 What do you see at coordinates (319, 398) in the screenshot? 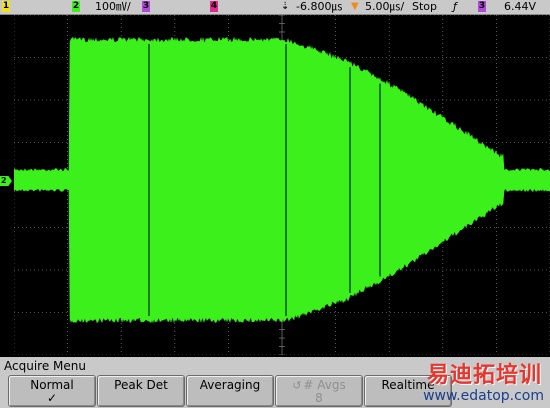
I see `num-averages-value: 8` at bounding box center [319, 398].